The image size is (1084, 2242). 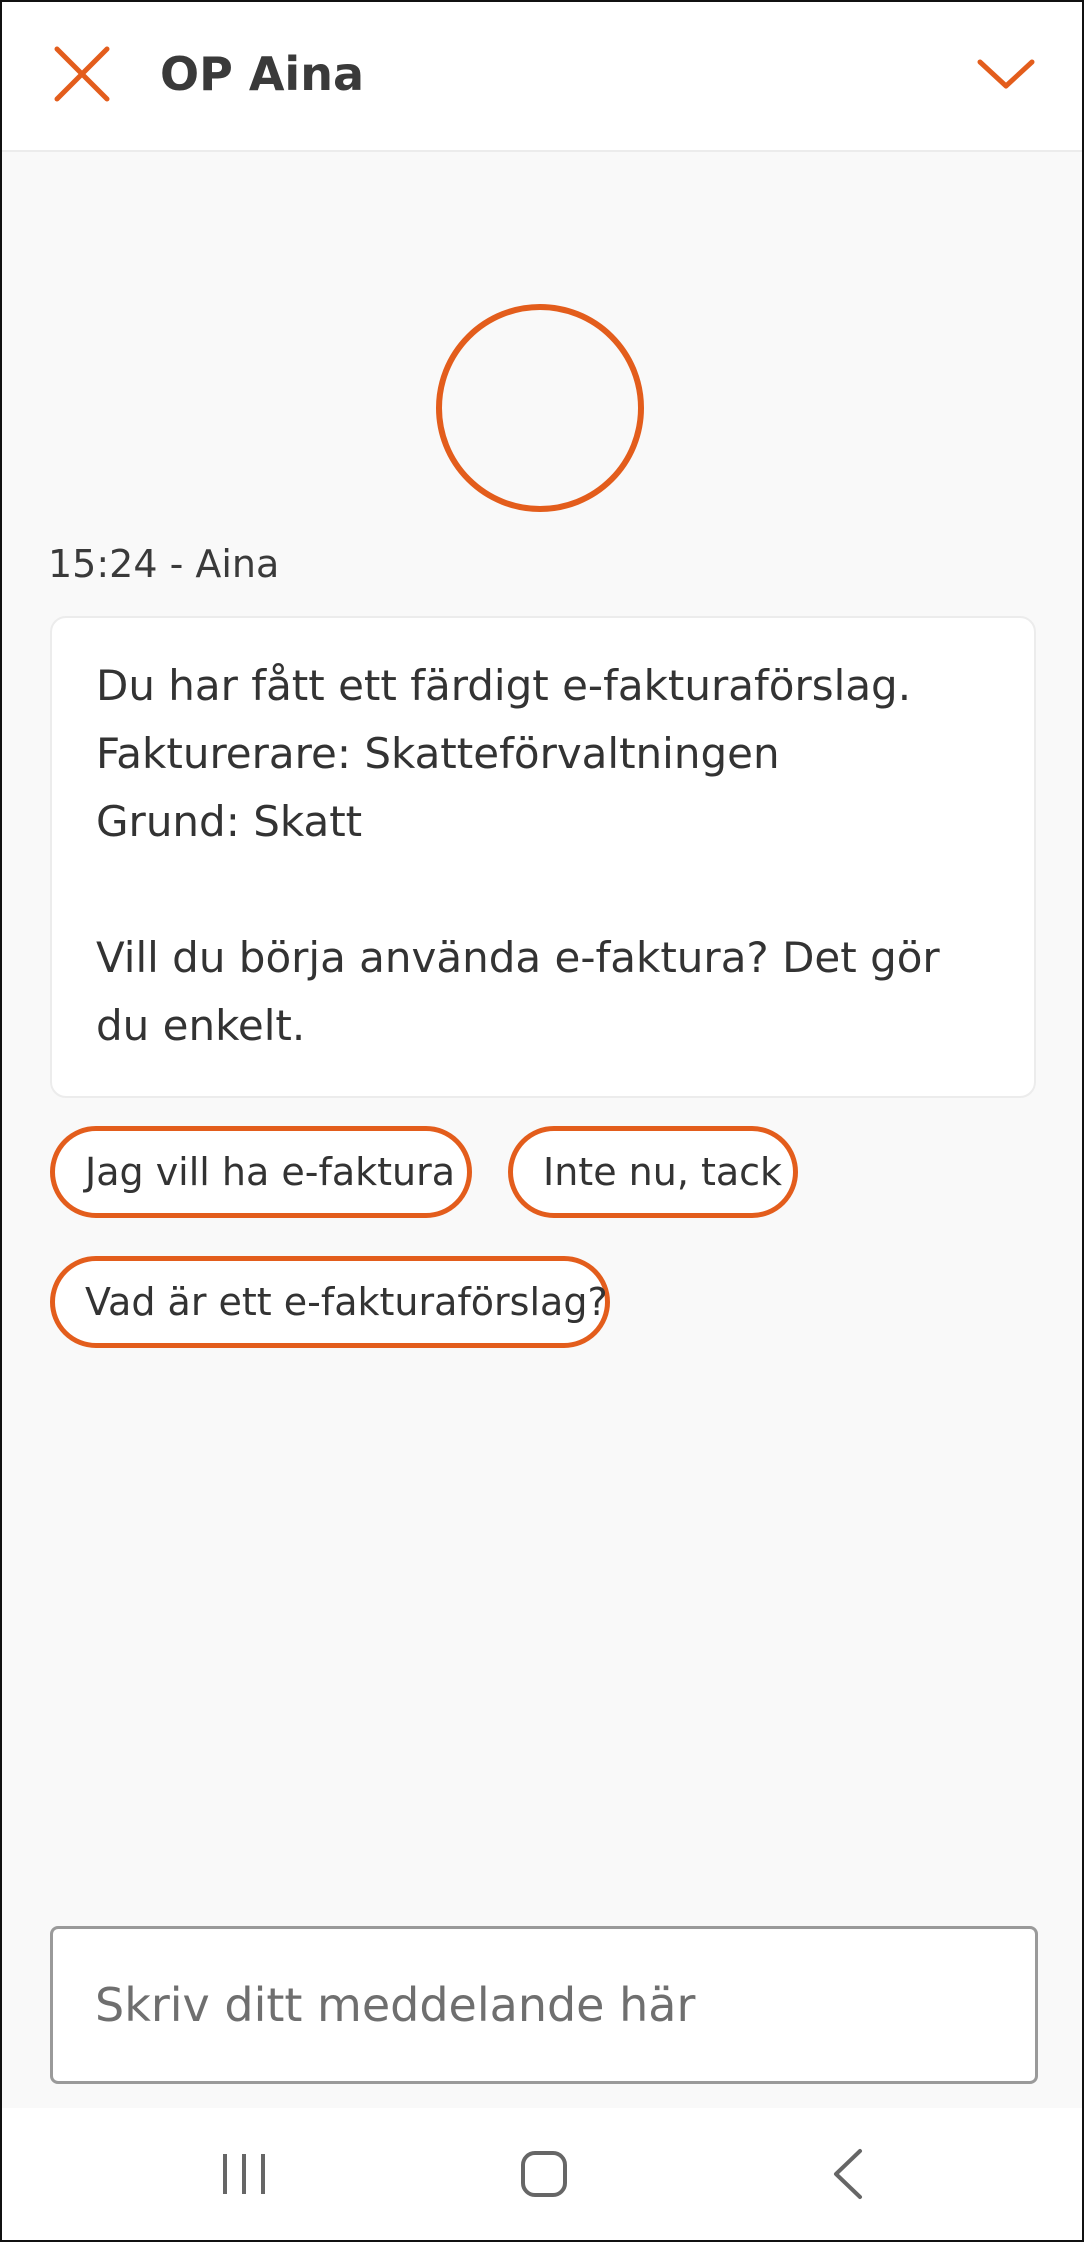 What do you see at coordinates (262, 74) in the screenshot?
I see `chat-title: OP Aina` at bounding box center [262, 74].